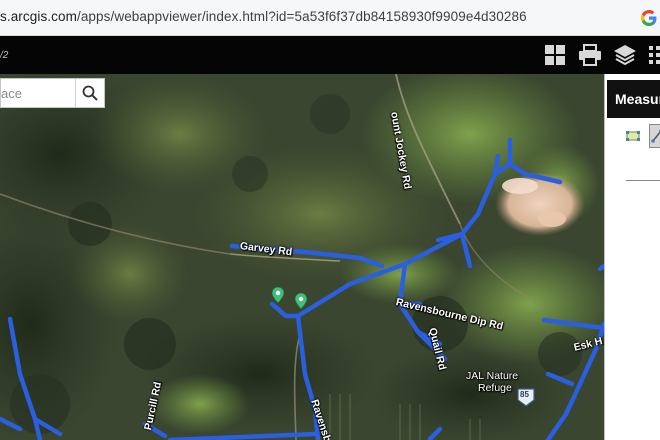 The width and height of the screenshot is (660, 440). What do you see at coordinates (632, 257) in the screenshot?
I see `measurement-panel: Measur` at bounding box center [632, 257].